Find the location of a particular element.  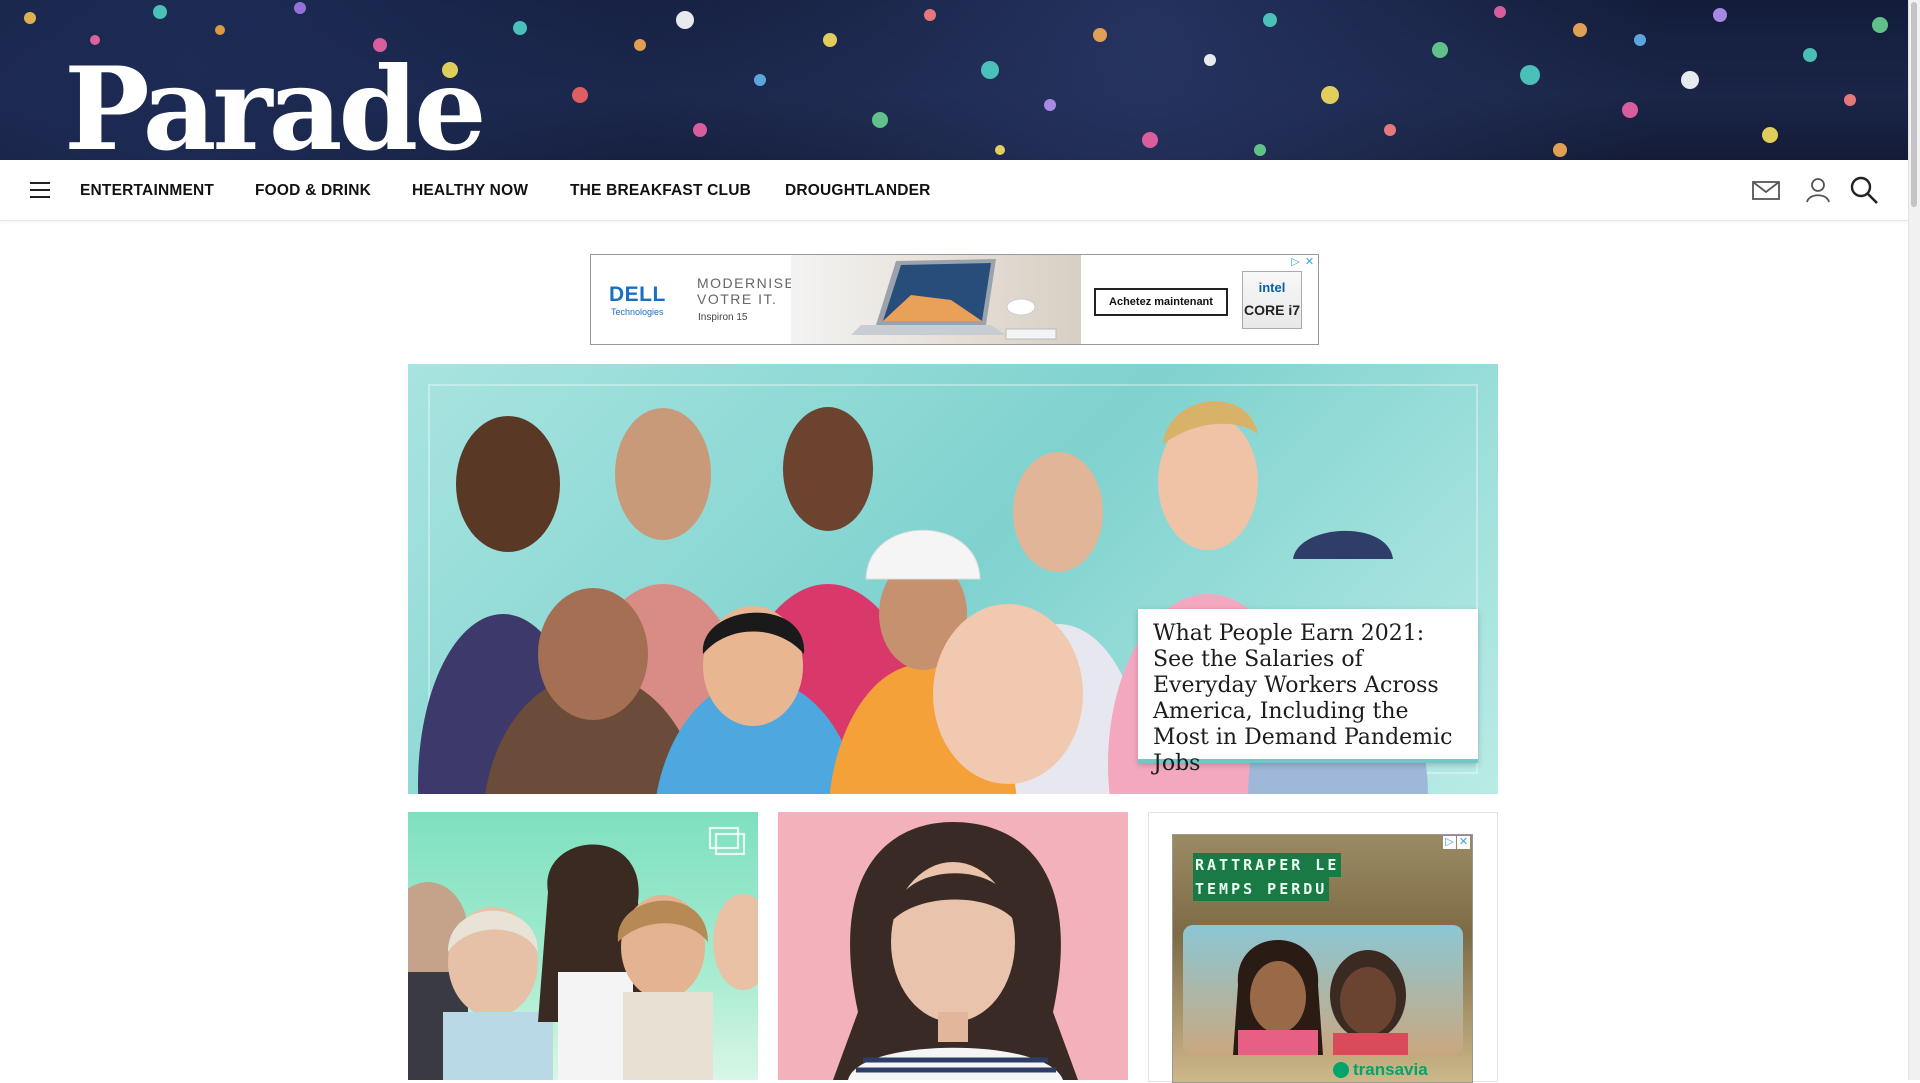

ad-headline-line1: MODERNISEZ is located at coordinates (751, 283).